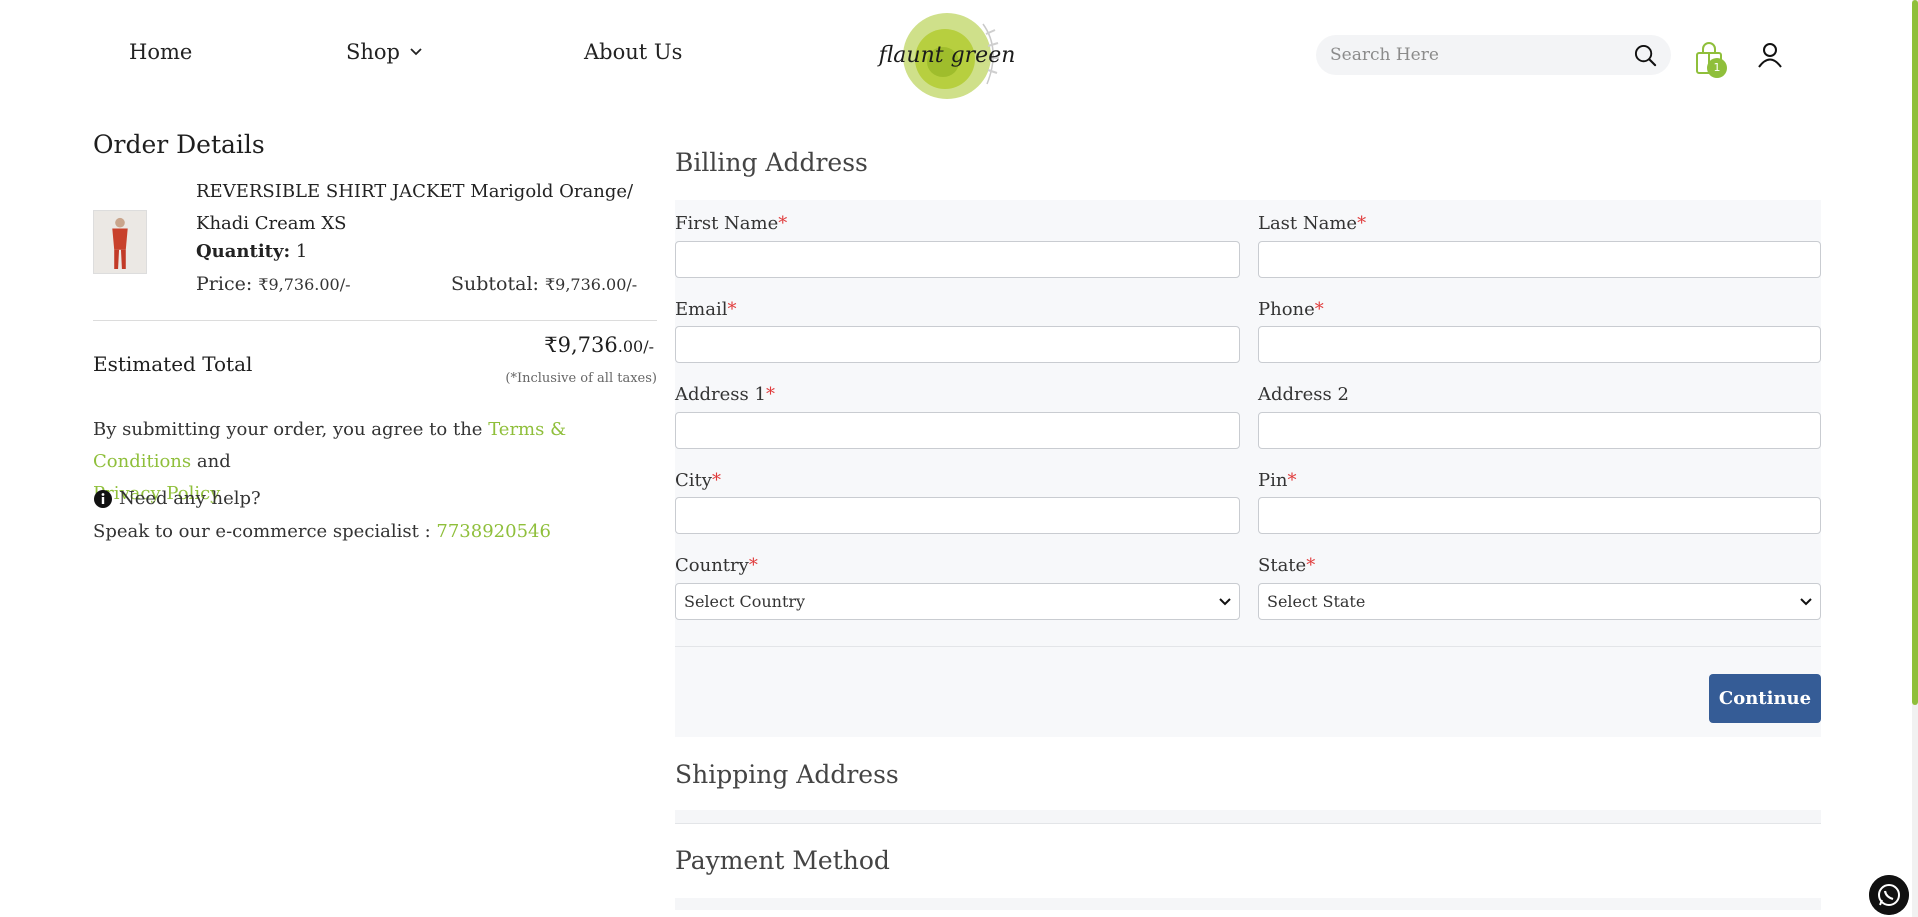 The image size is (1918, 917). I want to click on nav-home-link: Home, so click(160, 52).